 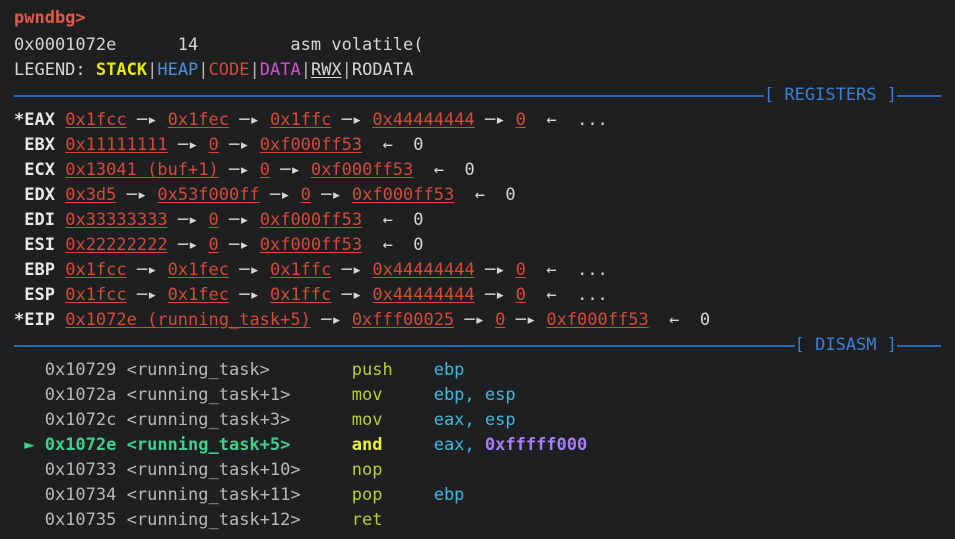 What do you see at coordinates (470, 345) in the screenshot?
I see `disasm-section-banner: [ DISASM ]` at bounding box center [470, 345].